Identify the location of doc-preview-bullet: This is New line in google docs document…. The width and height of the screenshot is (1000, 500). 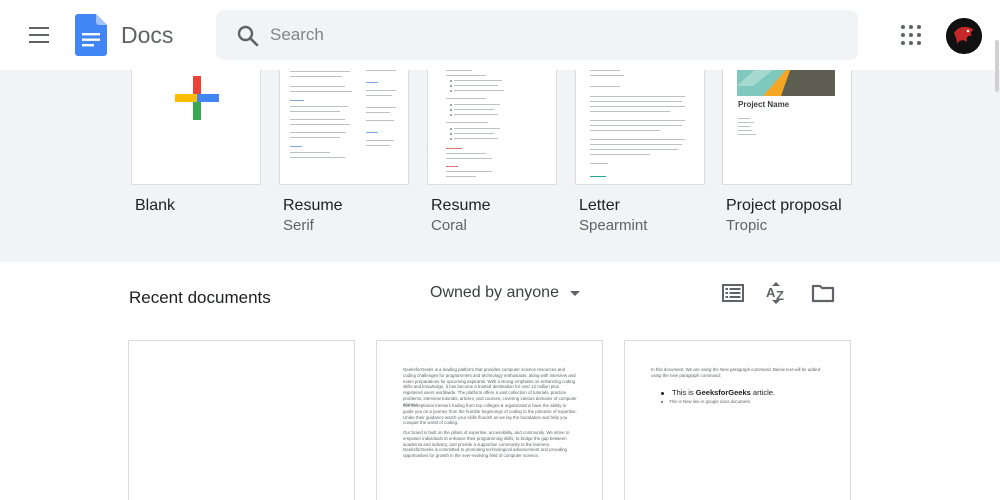
(706, 401).